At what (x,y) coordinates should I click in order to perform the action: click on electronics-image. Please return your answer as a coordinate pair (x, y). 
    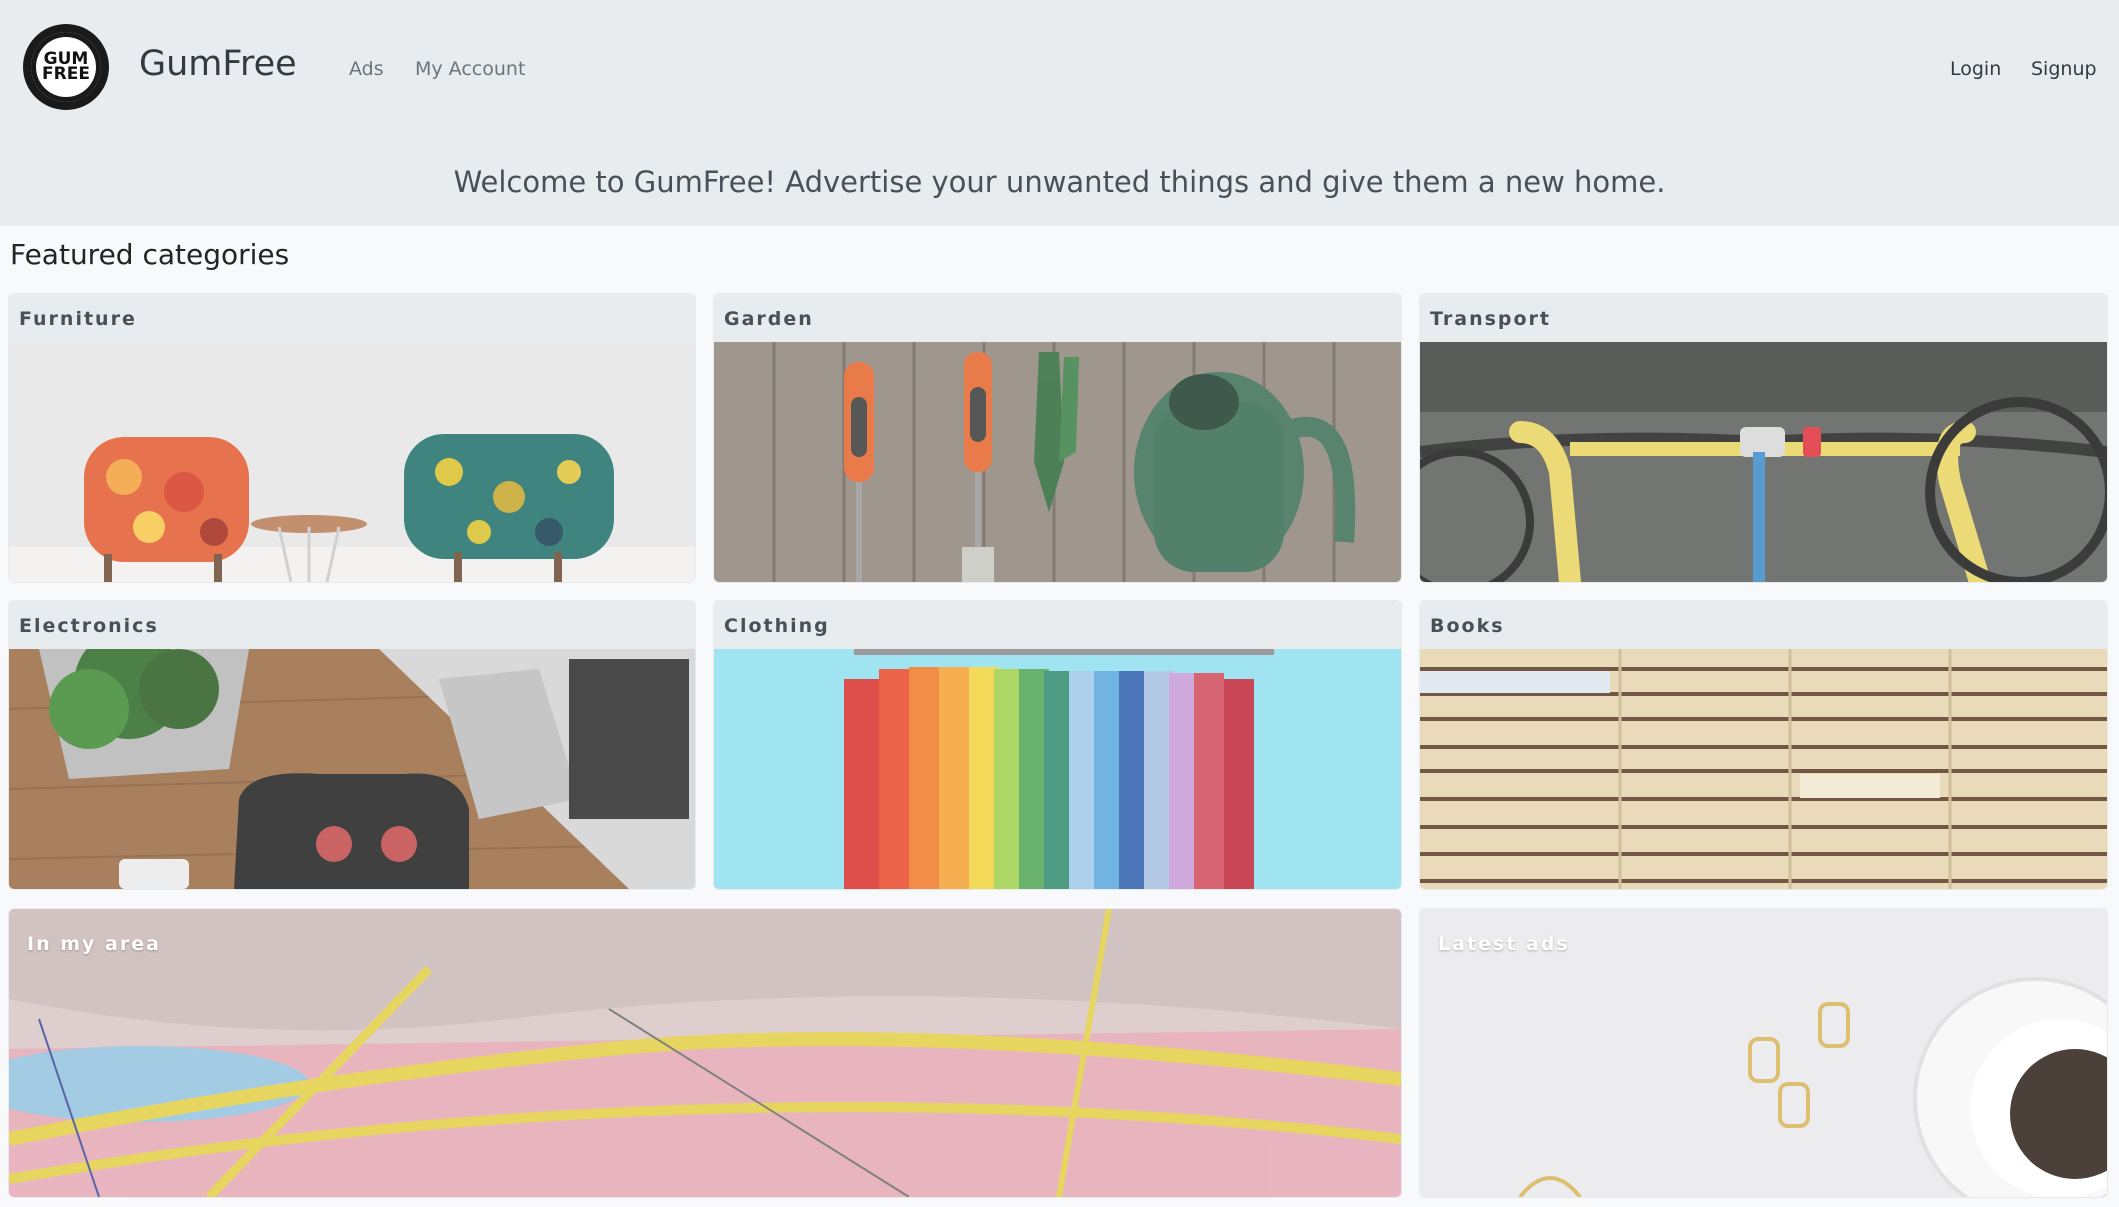
    Looking at the image, I should click on (352, 769).